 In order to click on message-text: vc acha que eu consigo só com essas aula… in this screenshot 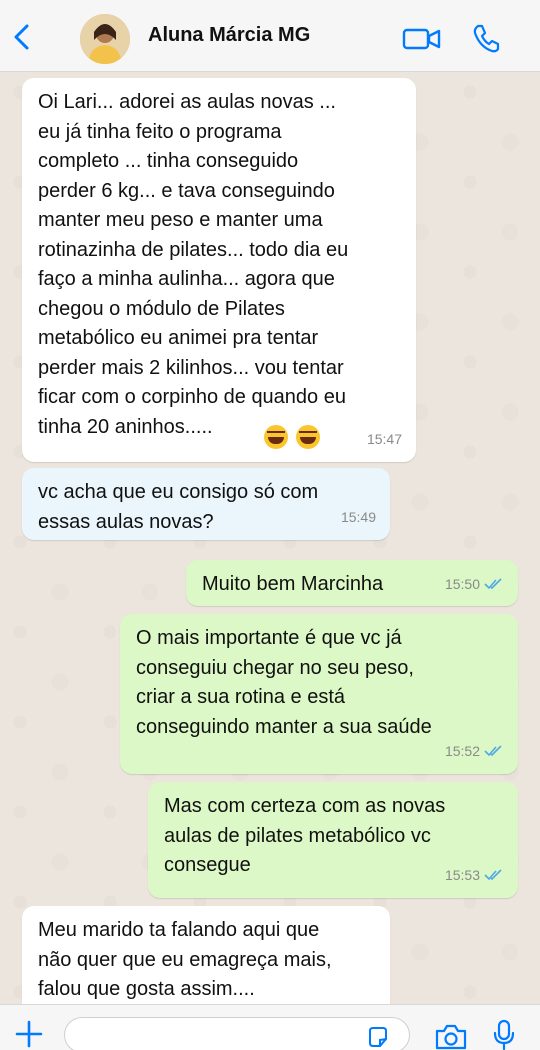, I will do `click(178, 507)`.